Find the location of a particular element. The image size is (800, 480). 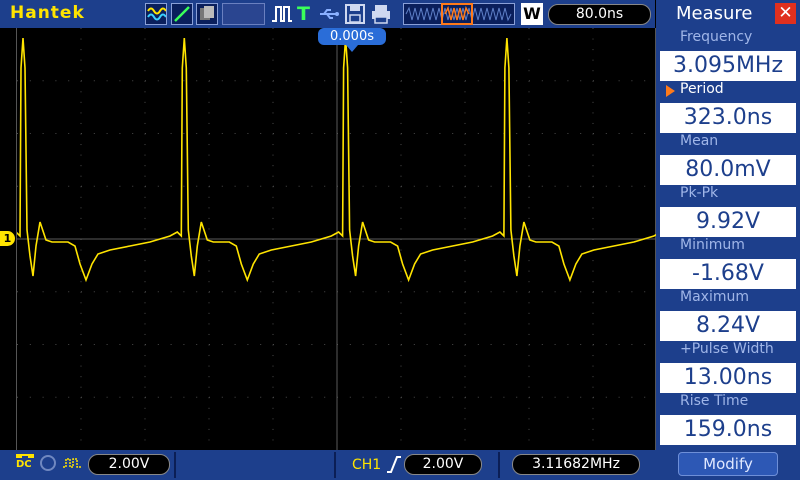

modify-button: Modify is located at coordinates (728, 464).